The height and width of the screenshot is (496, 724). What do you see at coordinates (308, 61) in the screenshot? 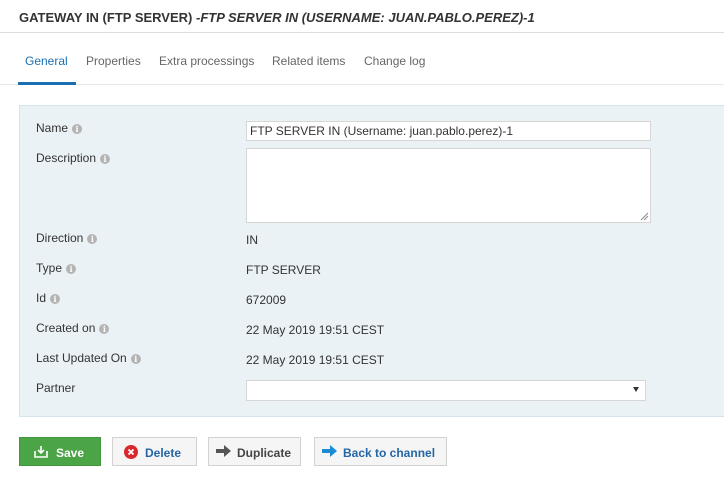
I see `tab-related-items: Related items` at bounding box center [308, 61].